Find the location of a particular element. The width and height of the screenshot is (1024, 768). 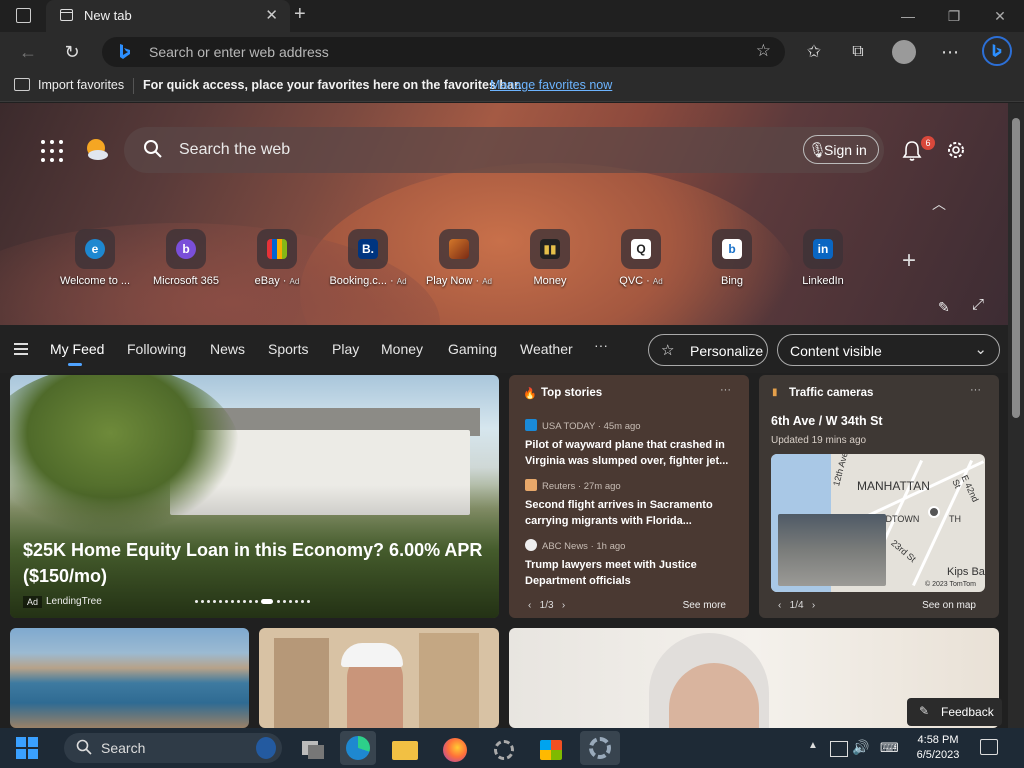

quick-link-play-now: Play Now · Ad is located at coordinates (459, 264).